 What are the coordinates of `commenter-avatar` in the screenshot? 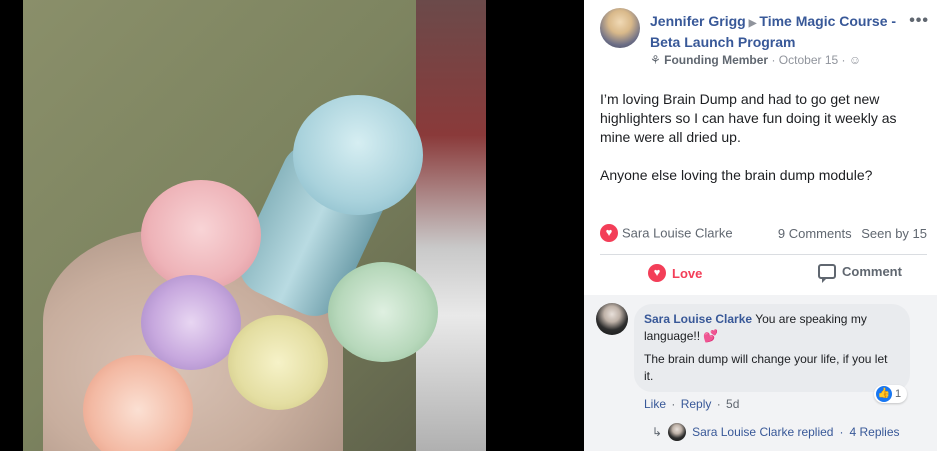 It's located at (612, 319).